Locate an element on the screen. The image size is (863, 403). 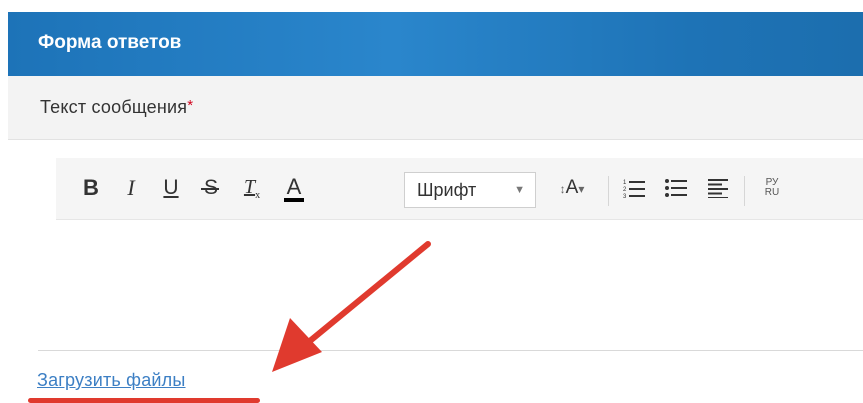
chevron-down-icon: ▼ is located at coordinates (519, 190).